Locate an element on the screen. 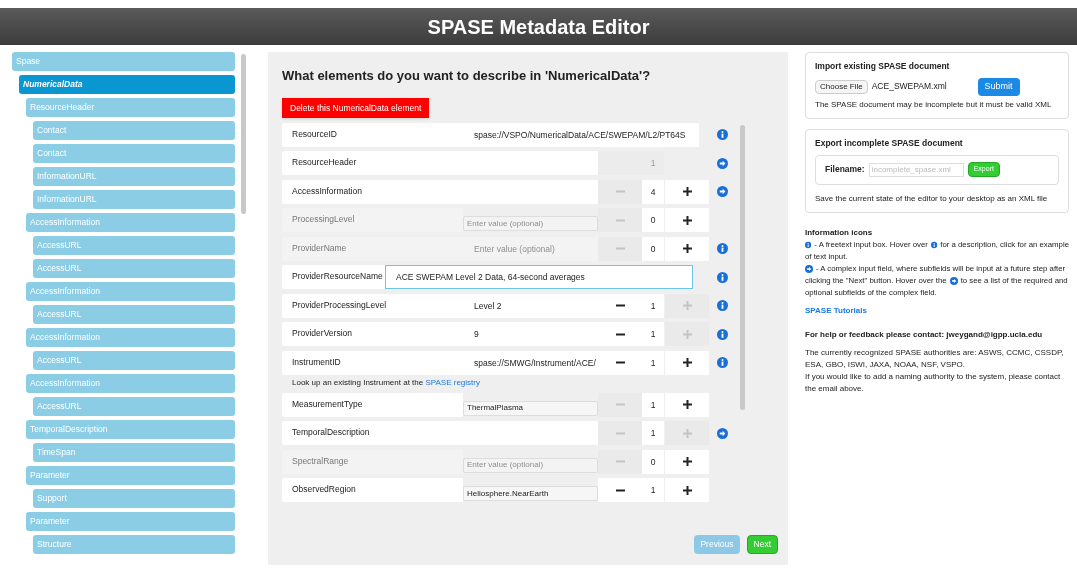 The height and width of the screenshot is (577, 1077). field-label: ProviderName is located at coordinates (372, 248).